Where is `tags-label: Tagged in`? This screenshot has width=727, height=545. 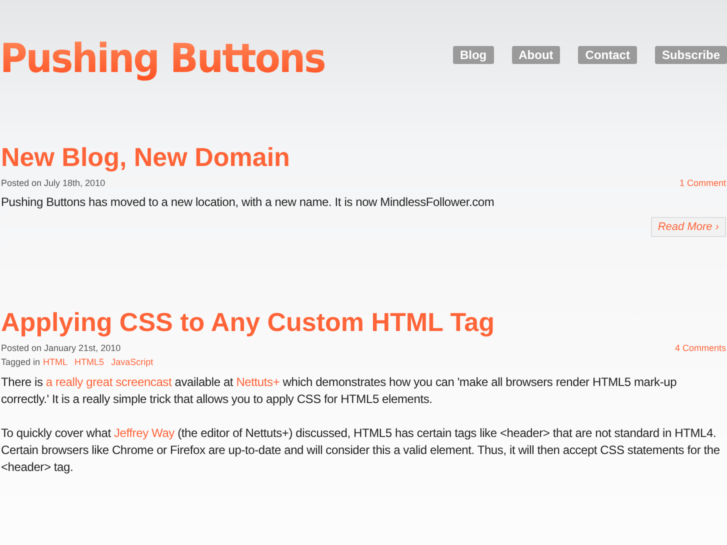
tags-label: Tagged in is located at coordinates (20, 362).